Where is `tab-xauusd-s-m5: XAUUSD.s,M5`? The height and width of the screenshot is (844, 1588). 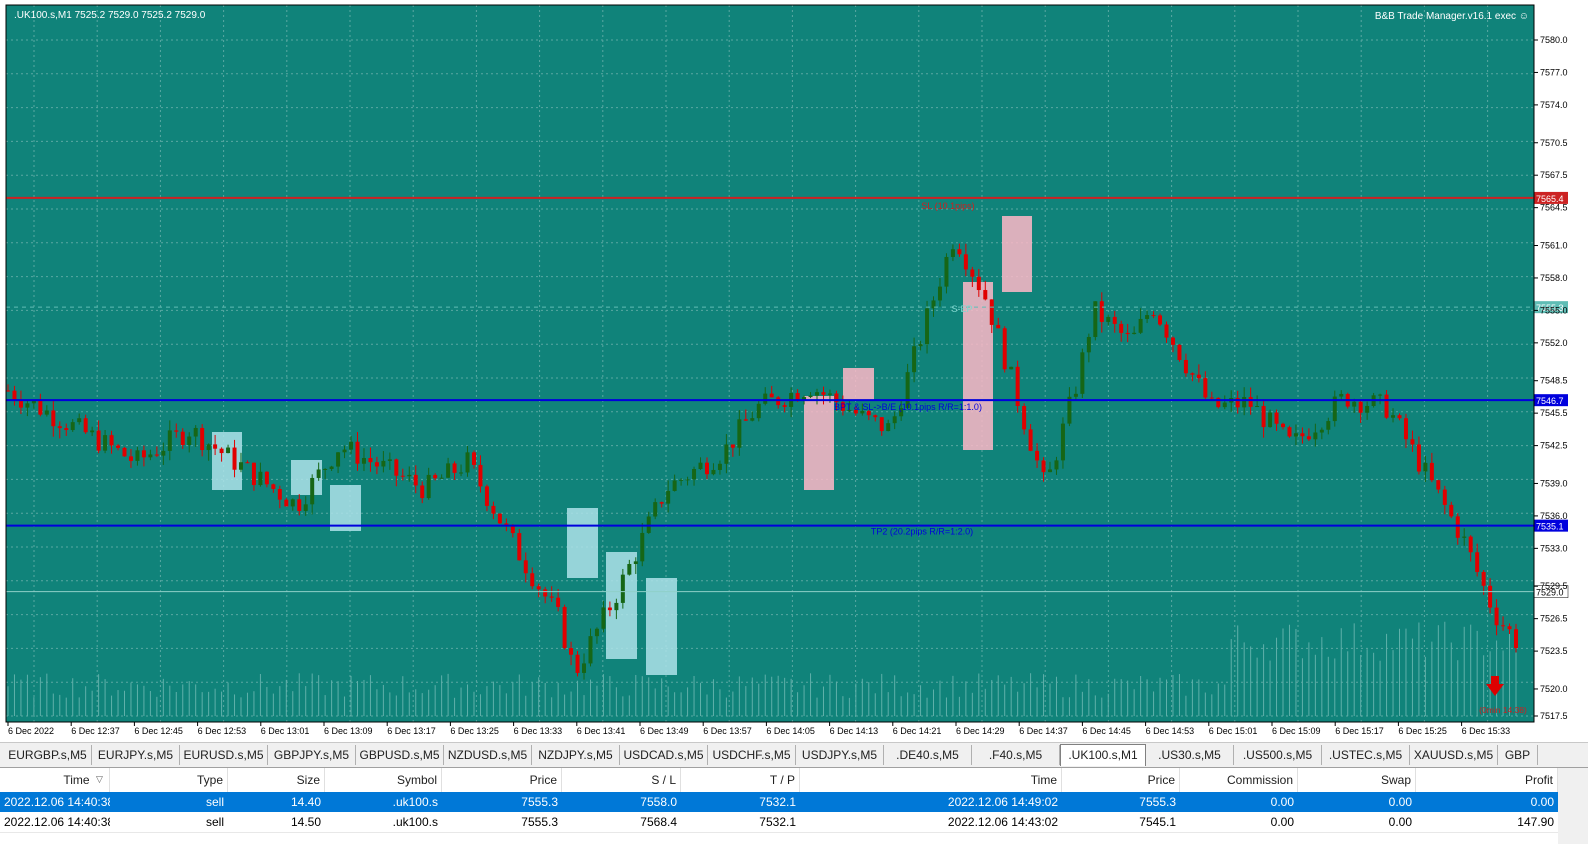
tab-xauusd-s-m5: XAUUSD.s,M5 is located at coordinates (1454, 755).